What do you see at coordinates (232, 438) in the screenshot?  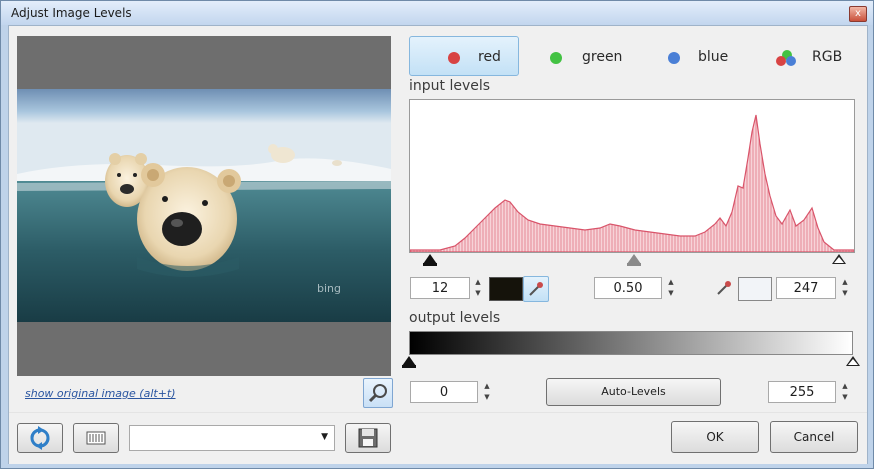 I see `preset-dropdown: ▼` at bounding box center [232, 438].